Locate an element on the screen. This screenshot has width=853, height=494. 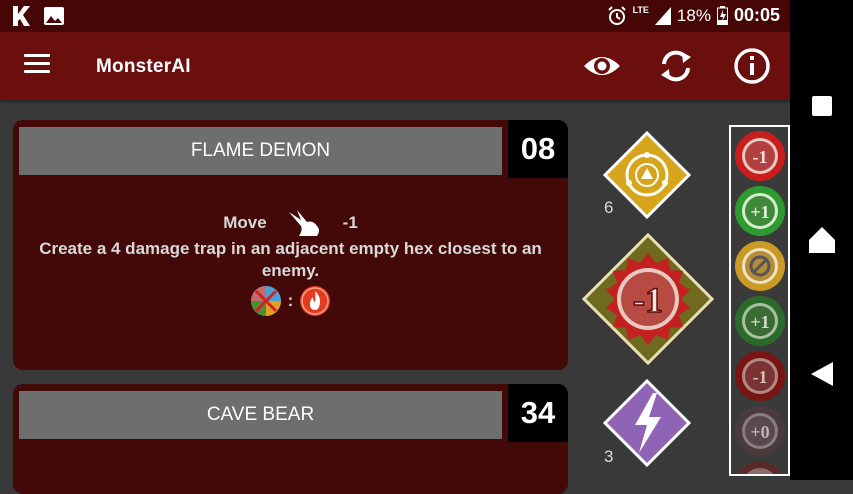
modifier-history-list: -1 +1 +1 -1 +0 is located at coordinates (759, 300).